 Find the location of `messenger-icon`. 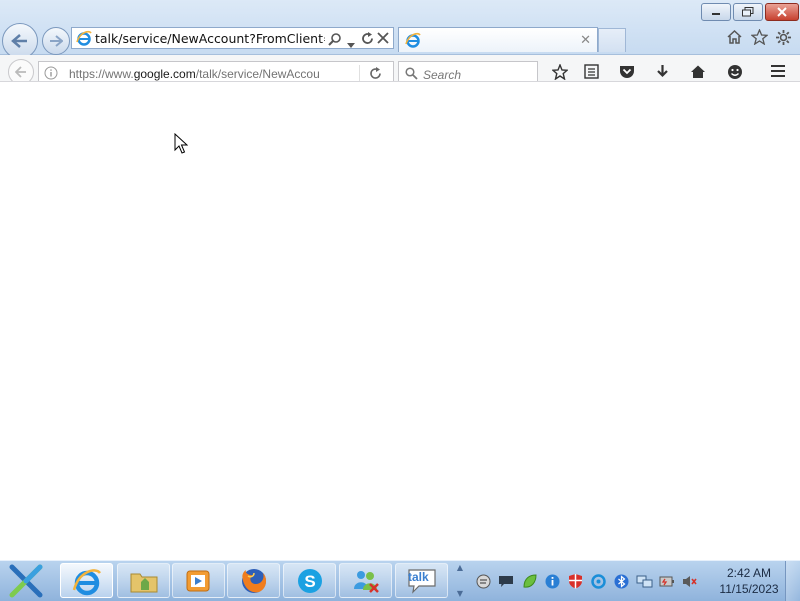

messenger-icon is located at coordinates (366, 581).